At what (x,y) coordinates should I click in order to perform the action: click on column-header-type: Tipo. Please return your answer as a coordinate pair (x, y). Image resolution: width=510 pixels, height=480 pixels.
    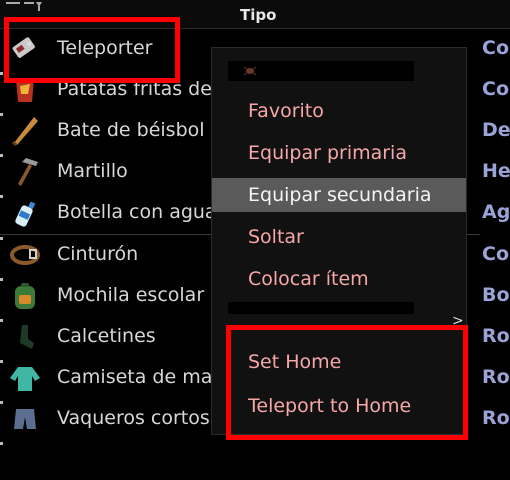
    Looking at the image, I should click on (258, 15).